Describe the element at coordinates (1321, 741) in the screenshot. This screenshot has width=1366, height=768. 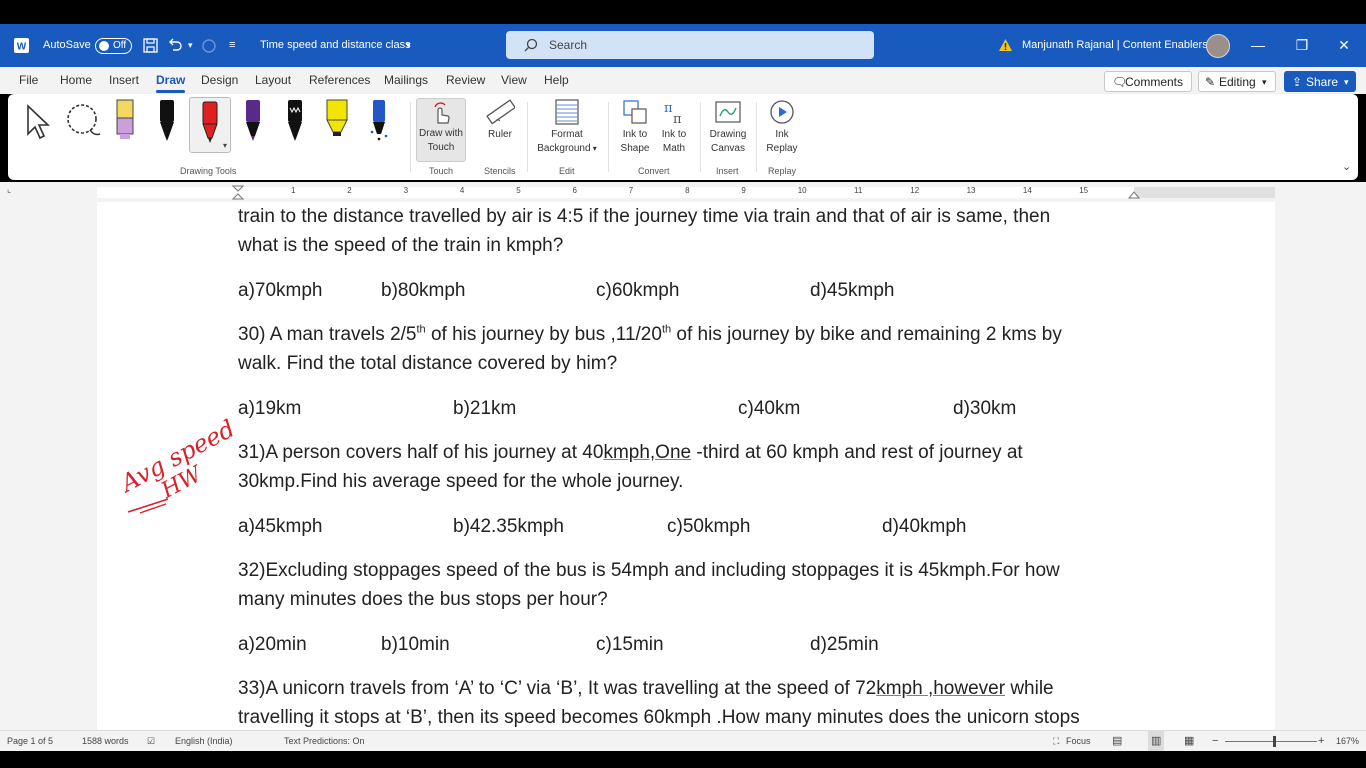
I see `zoom-in-icon: +` at that location.